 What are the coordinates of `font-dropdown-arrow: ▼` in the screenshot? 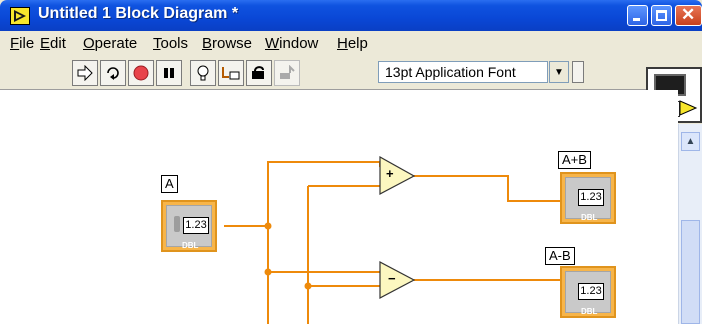 It's located at (559, 72).